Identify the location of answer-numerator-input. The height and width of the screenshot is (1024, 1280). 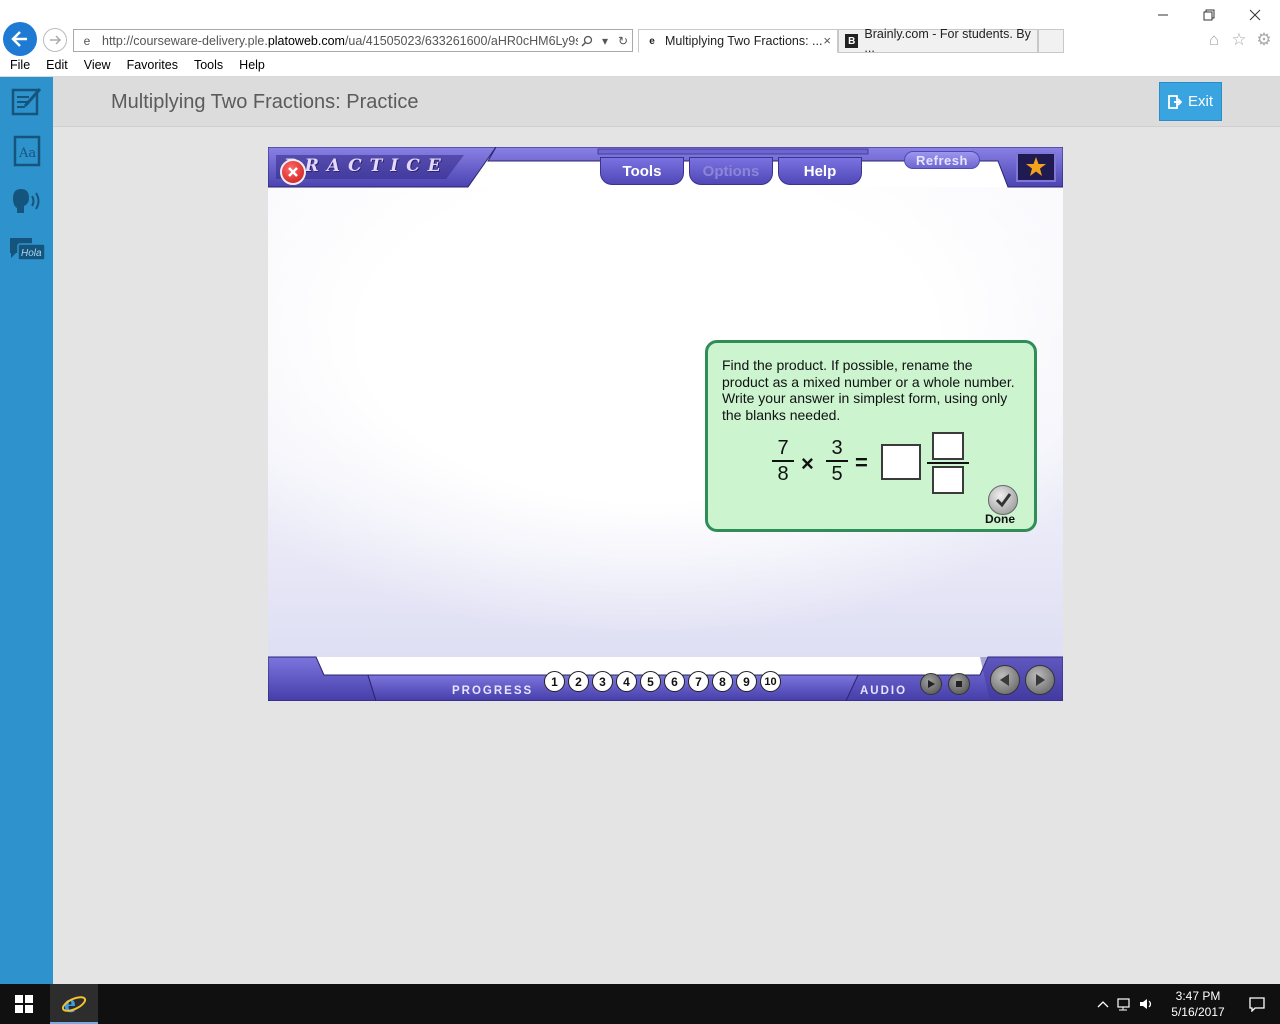
(948, 446).